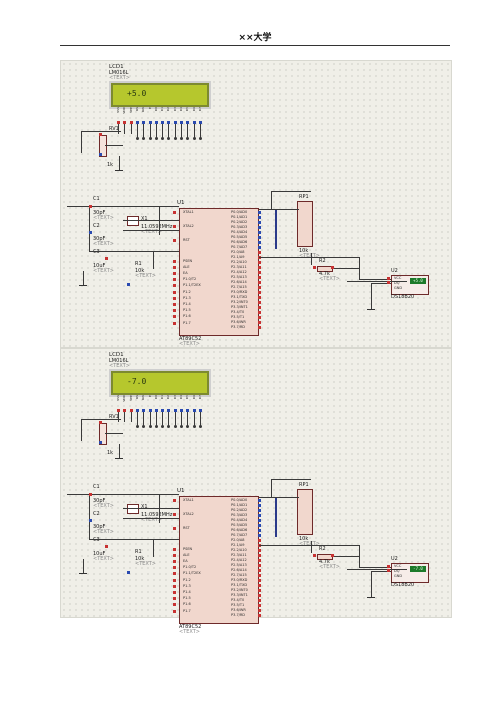 Image resolution: width=496 pixels, height=702 pixels. What do you see at coordinates (130, 398) in the screenshot?
I see `lcd-pin-label: VEE` at bounding box center [130, 398].